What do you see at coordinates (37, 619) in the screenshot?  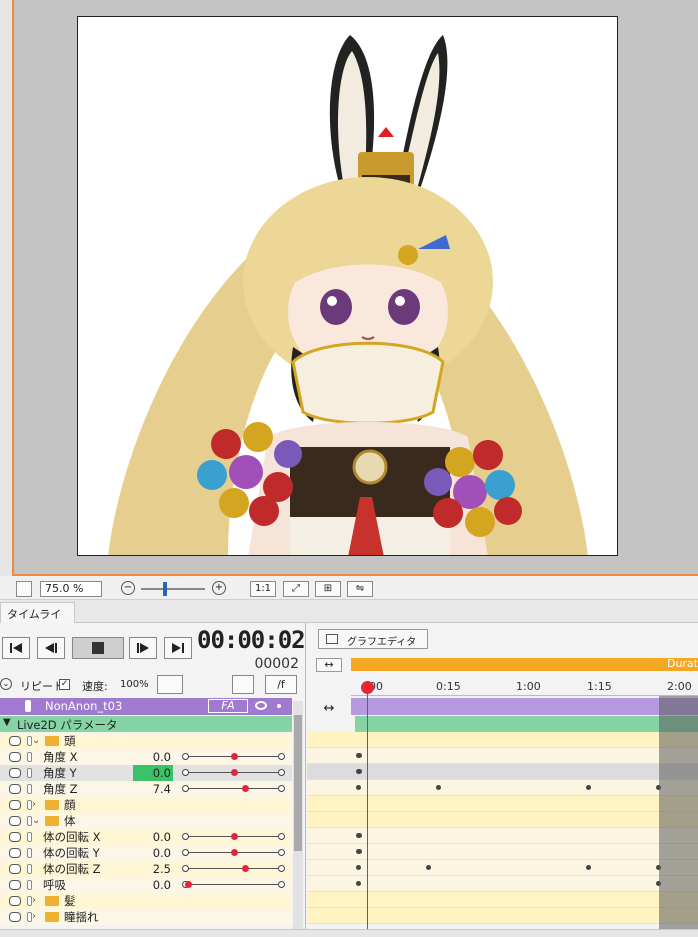 I see `tab-timeline: タイムライン` at bounding box center [37, 619].